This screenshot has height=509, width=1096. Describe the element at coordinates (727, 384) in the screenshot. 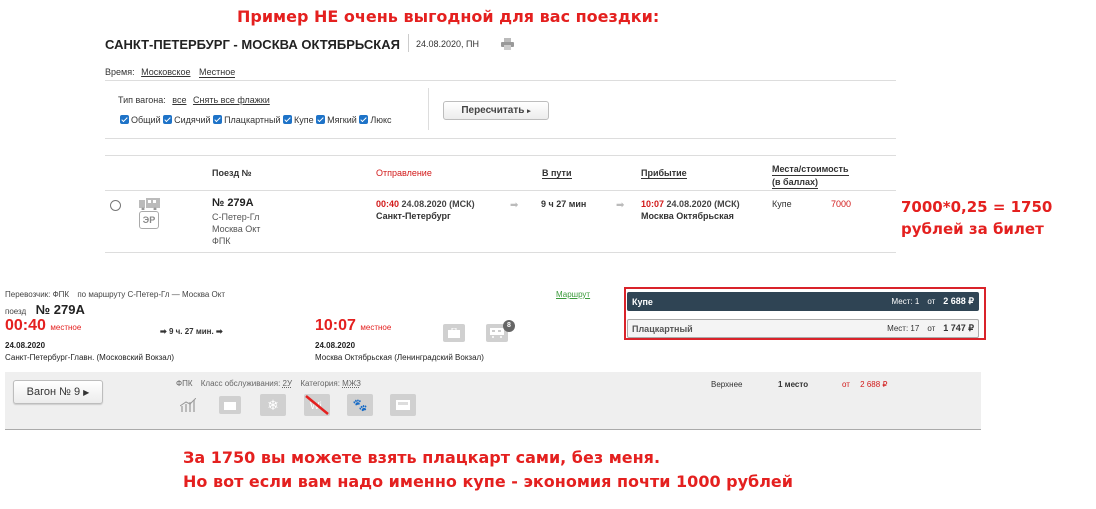

I see `berth-type: Верхнее` at that location.